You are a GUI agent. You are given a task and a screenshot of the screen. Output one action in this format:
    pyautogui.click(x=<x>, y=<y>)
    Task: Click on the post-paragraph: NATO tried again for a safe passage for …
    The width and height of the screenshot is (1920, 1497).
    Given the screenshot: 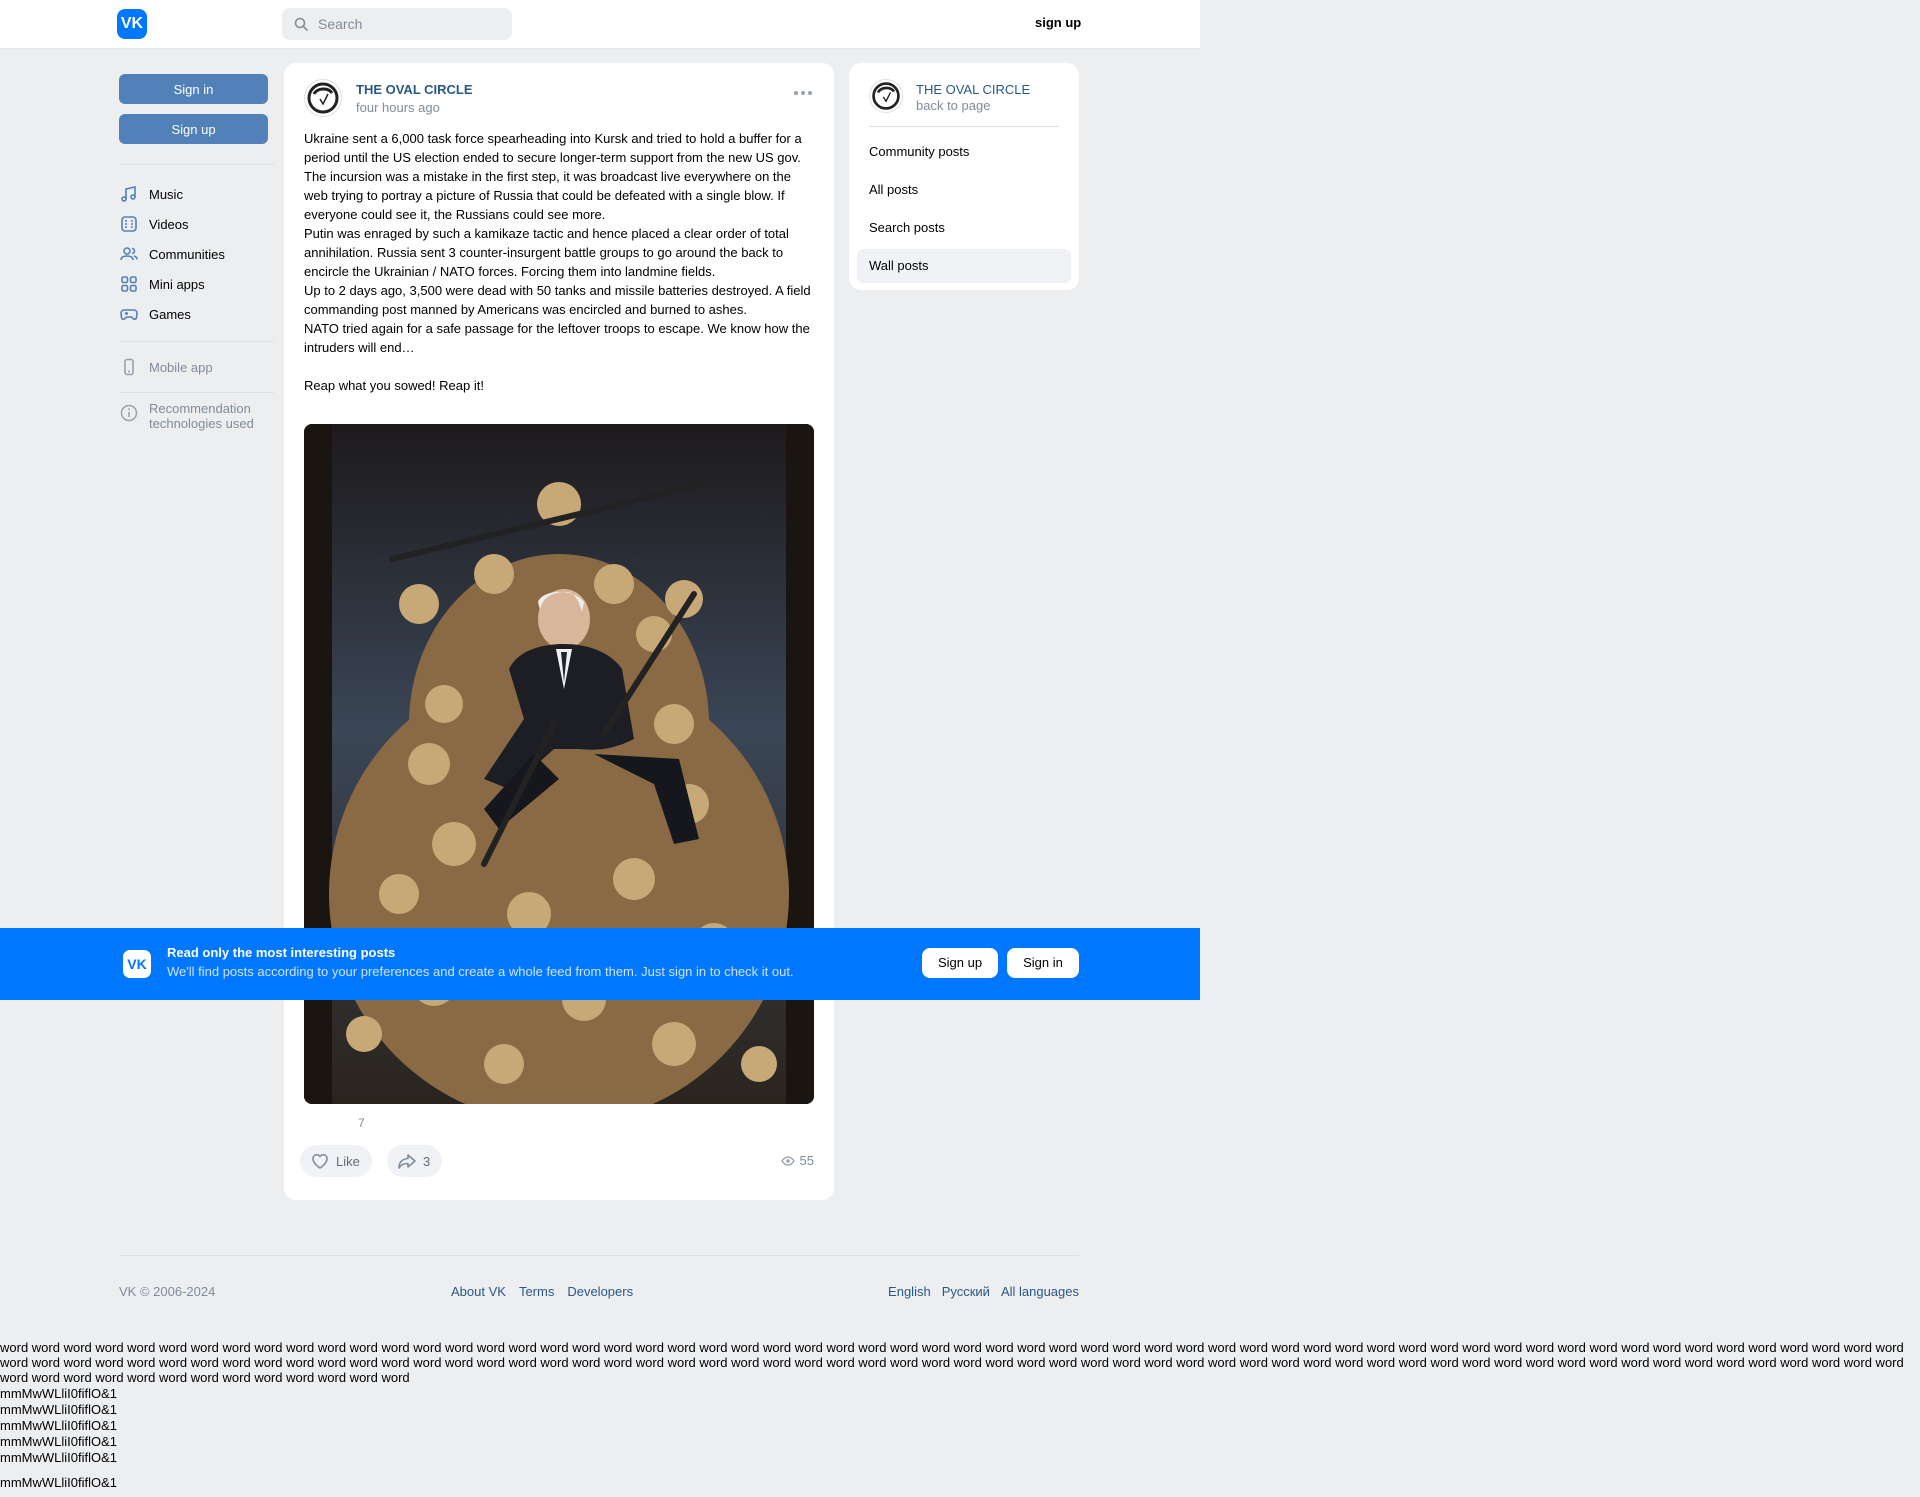 What is the action you would take?
    pyautogui.click(x=557, y=338)
    